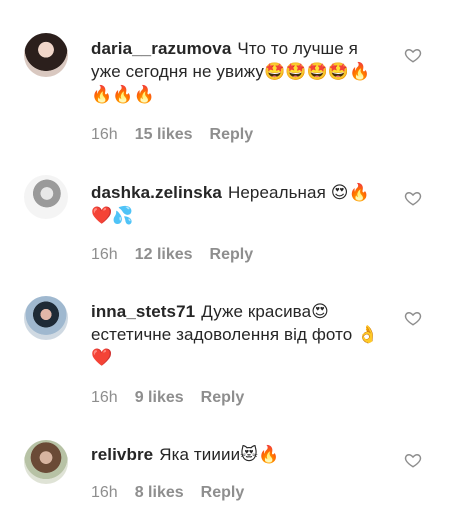  I want to click on comment-text-block: dashka.zelinska Нереальная 😍🔥❤️💦, so click(241, 204).